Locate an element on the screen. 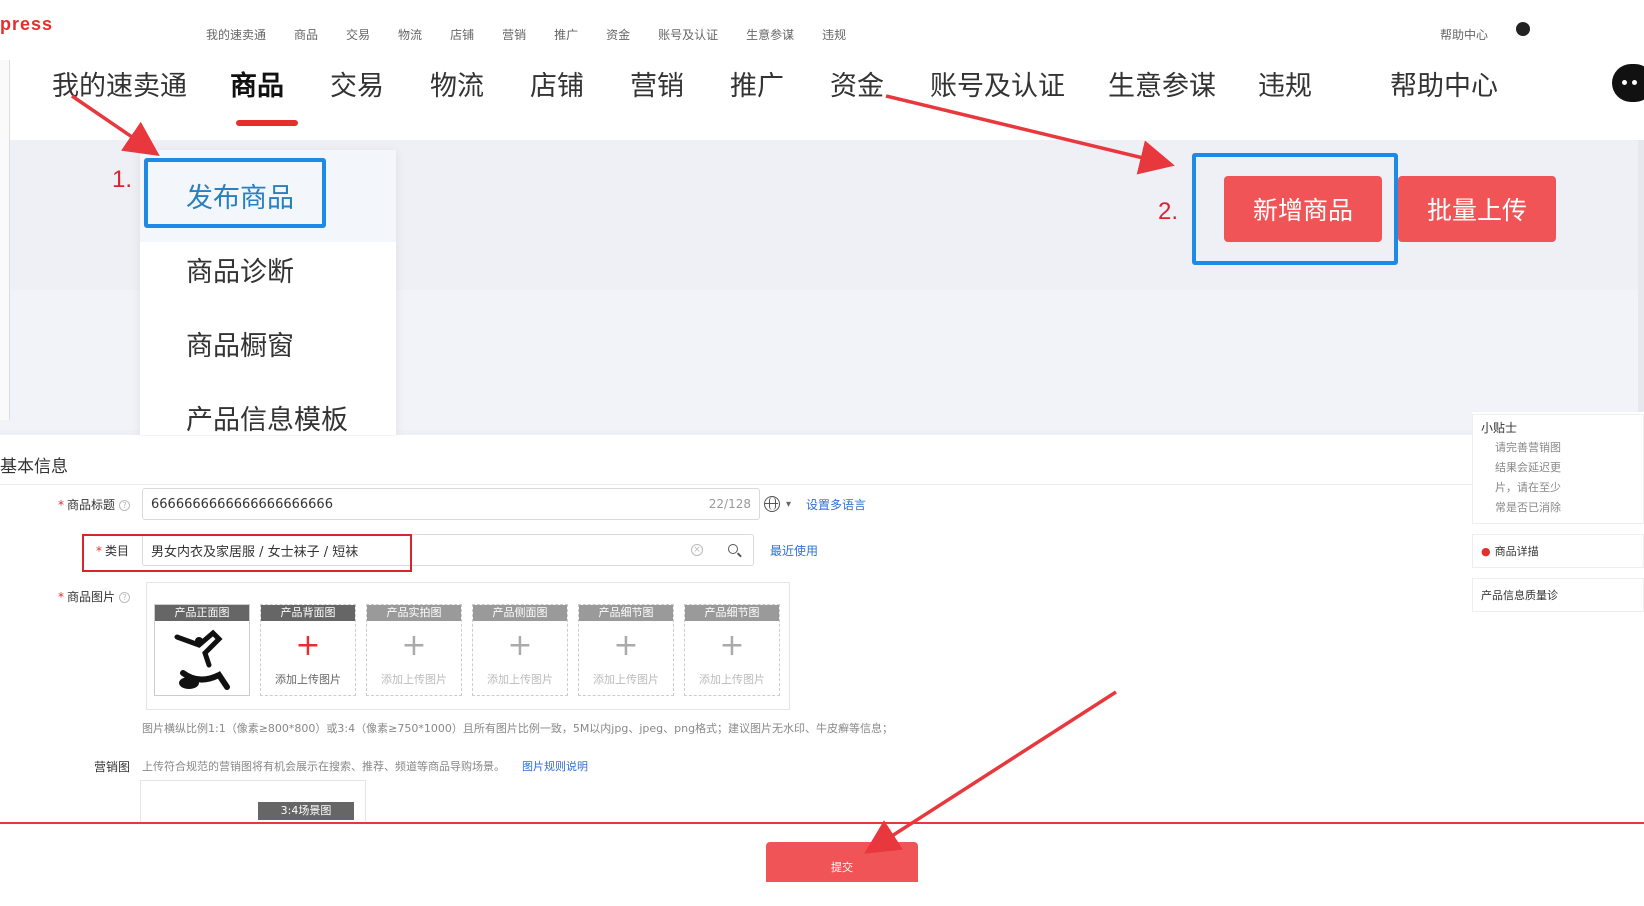  bulk-upload-button: 批量上传 is located at coordinates (1477, 209).